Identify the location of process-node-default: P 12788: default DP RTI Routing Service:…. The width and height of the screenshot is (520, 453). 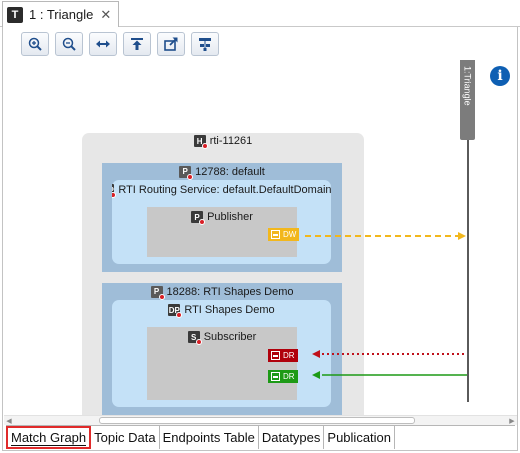
(222, 217).